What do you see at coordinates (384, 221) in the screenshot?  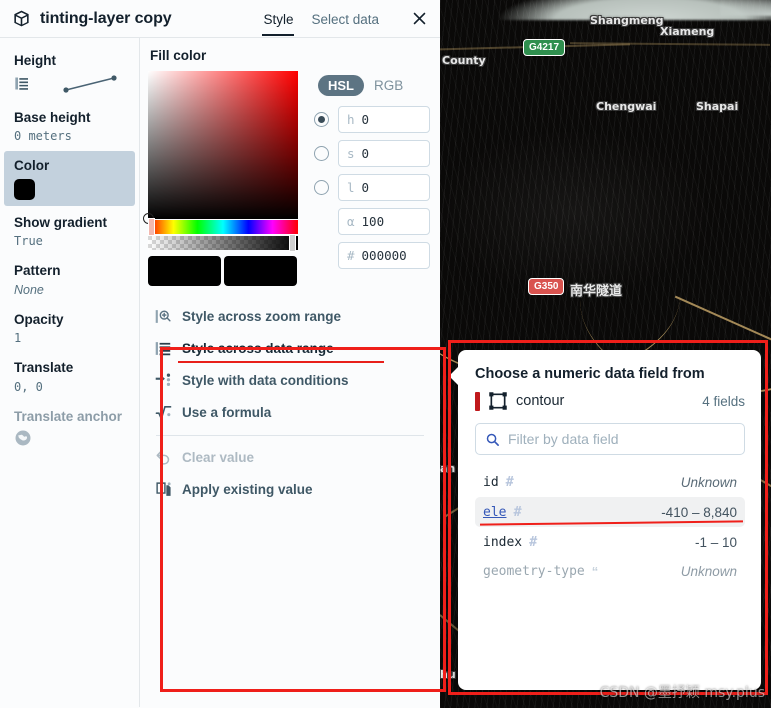 I see `alpha-input: α 100` at bounding box center [384, 221].